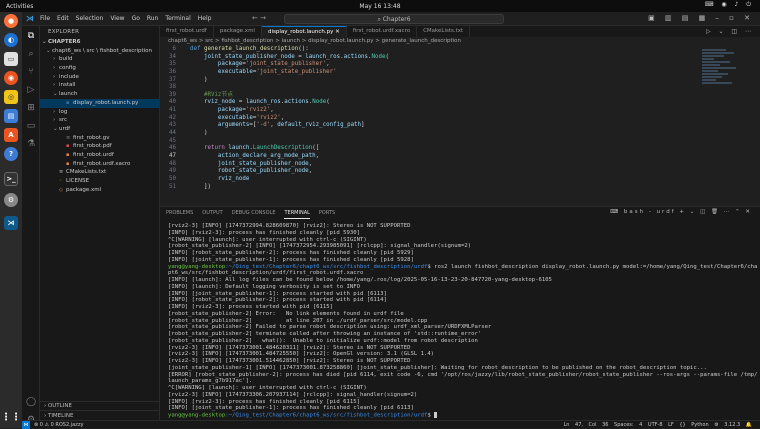  I want to click on terminal-toolbar: ⌨ bash - urdf + ⌄ ◫ 🗑 ⋯ ⌃ ✕, so click(681, 212).